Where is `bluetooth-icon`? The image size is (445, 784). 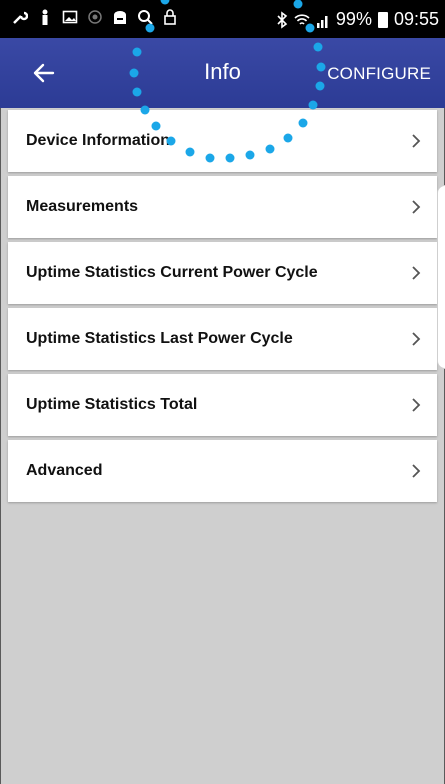
bluetooth-icon is located at coordinates (282, 19).